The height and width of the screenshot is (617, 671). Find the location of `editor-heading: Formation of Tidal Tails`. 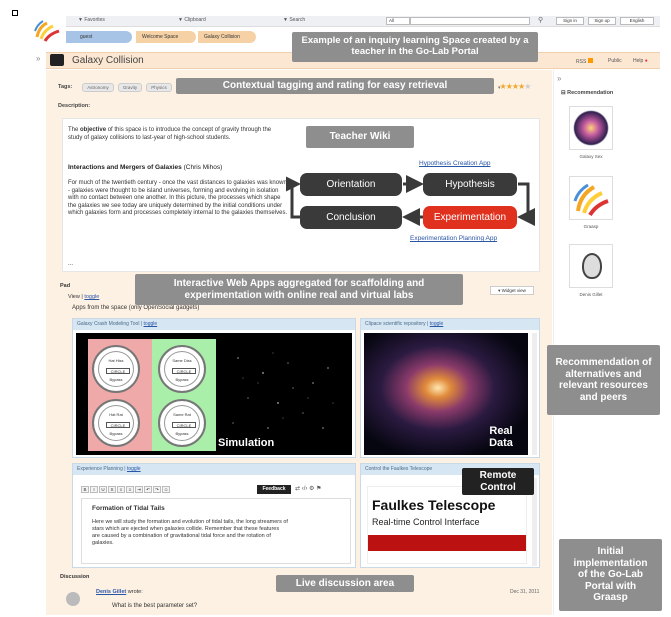

editor-heading: Formation of Tidal Tails is located at coordinates (128, 508).